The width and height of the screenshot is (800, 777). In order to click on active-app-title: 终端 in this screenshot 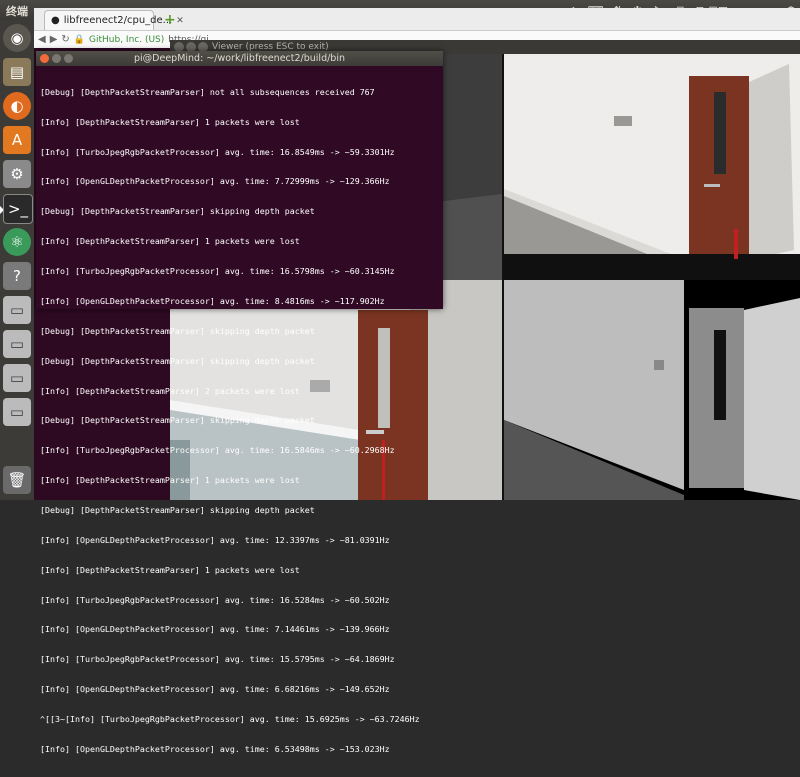, I will do `click(17, 11)`.